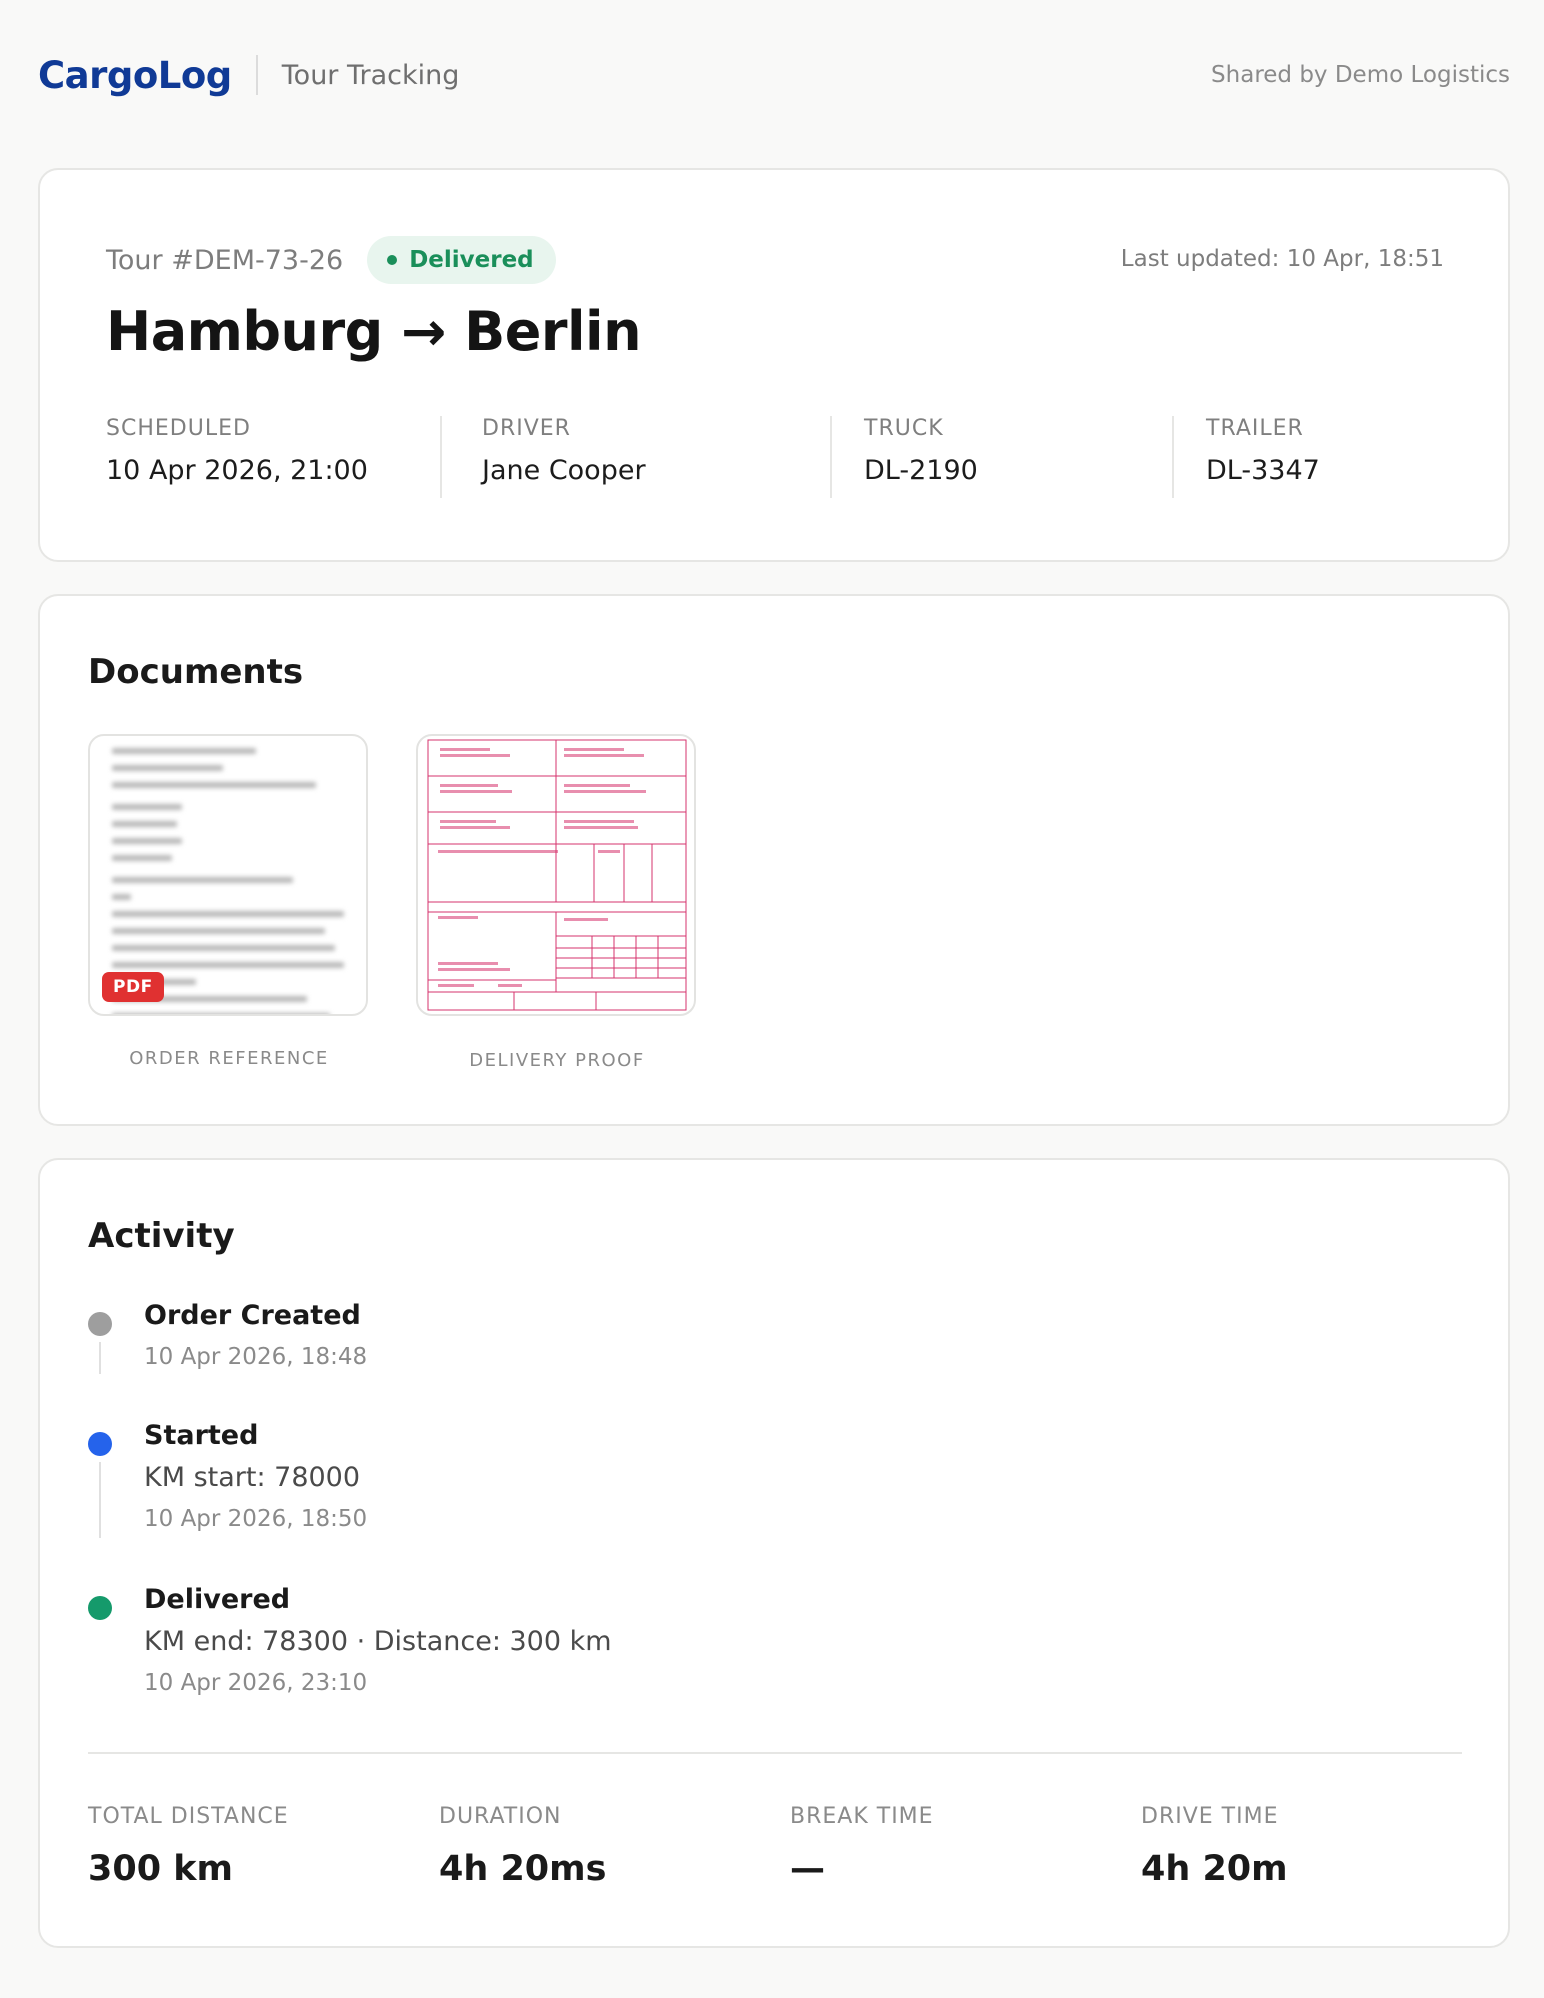  I want to click on meta-value: Jane Cooper, so click(564, 470).